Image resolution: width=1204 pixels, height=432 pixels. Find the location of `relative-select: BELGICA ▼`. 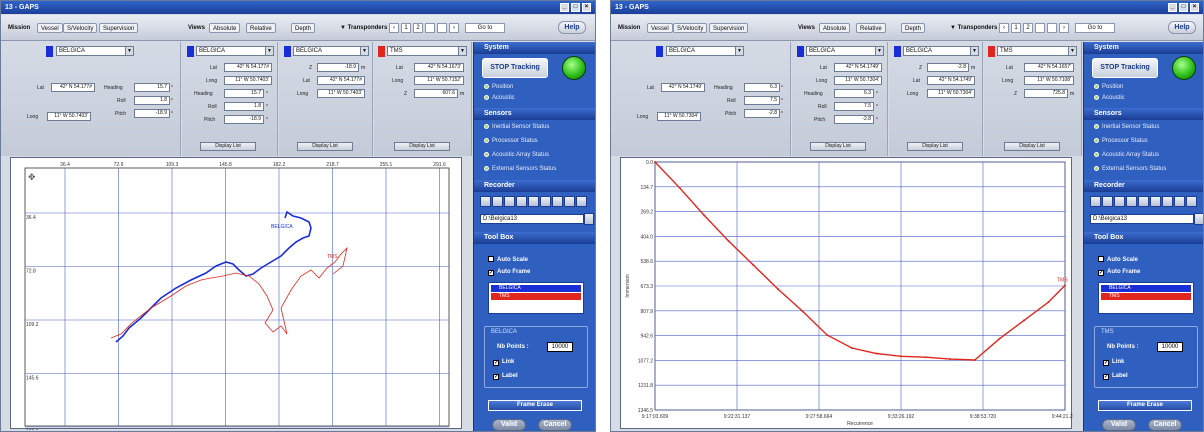

relative-select: BELGICA ▼ is located at coordinates (941, 51).